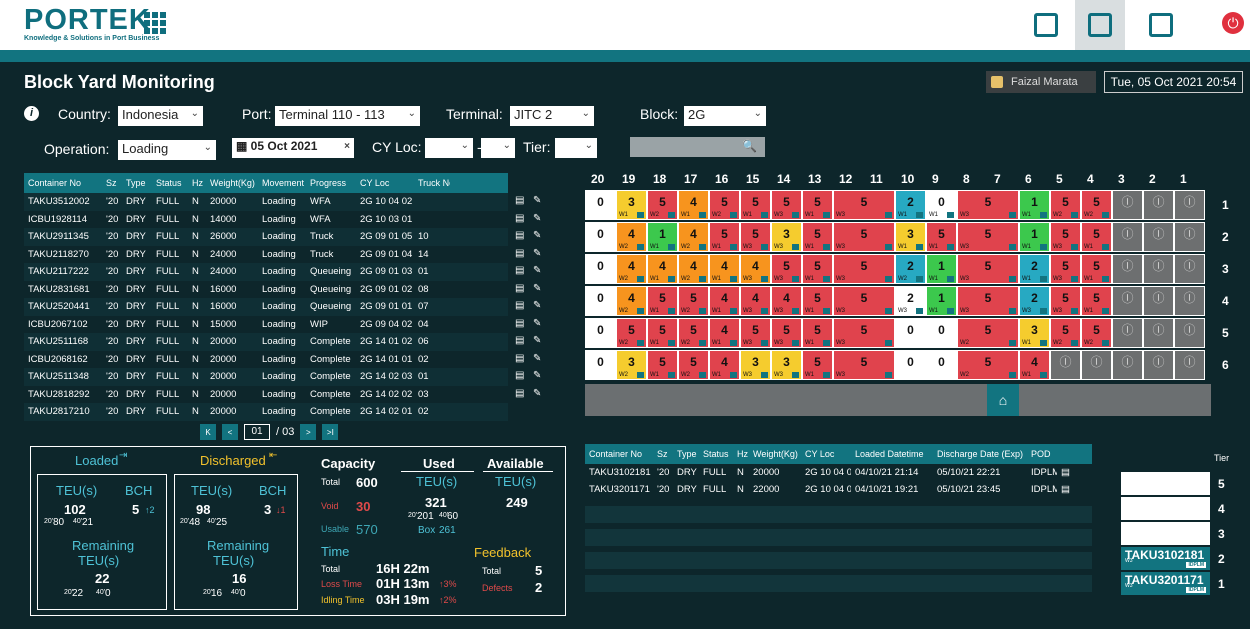 The height and width of the screenshot is (629, 1250). I want to click on yard-slot: 2 W1, so click(1034, 269).